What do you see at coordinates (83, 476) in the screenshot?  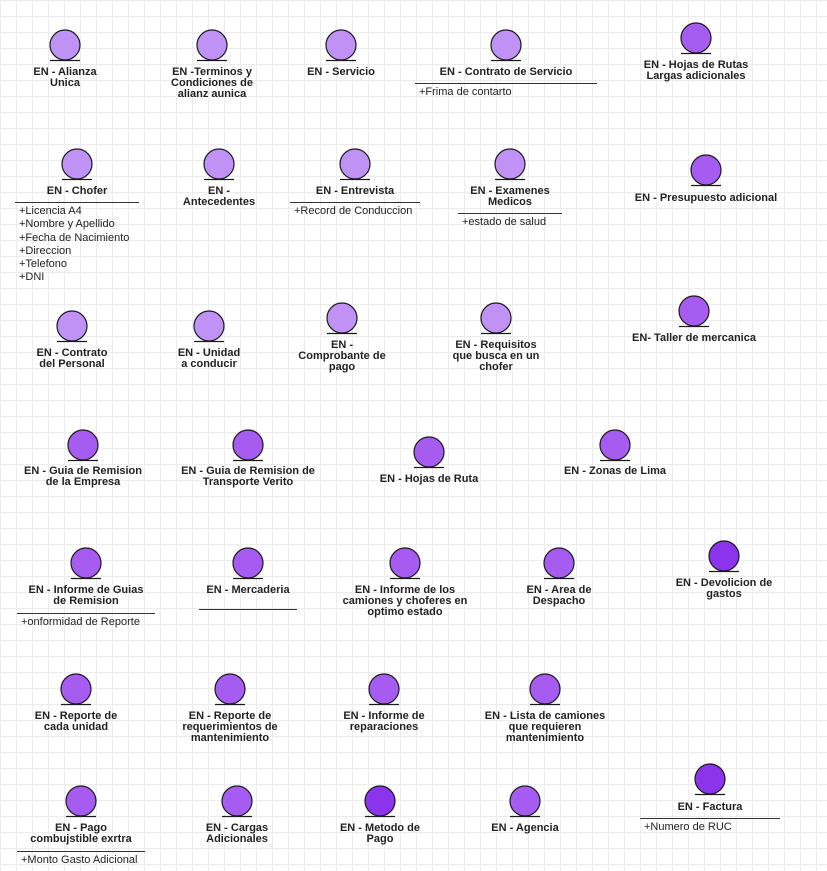 I see `entity-name: EN - Guia de Remision de la Empresa` at bounding box center [83, 476].